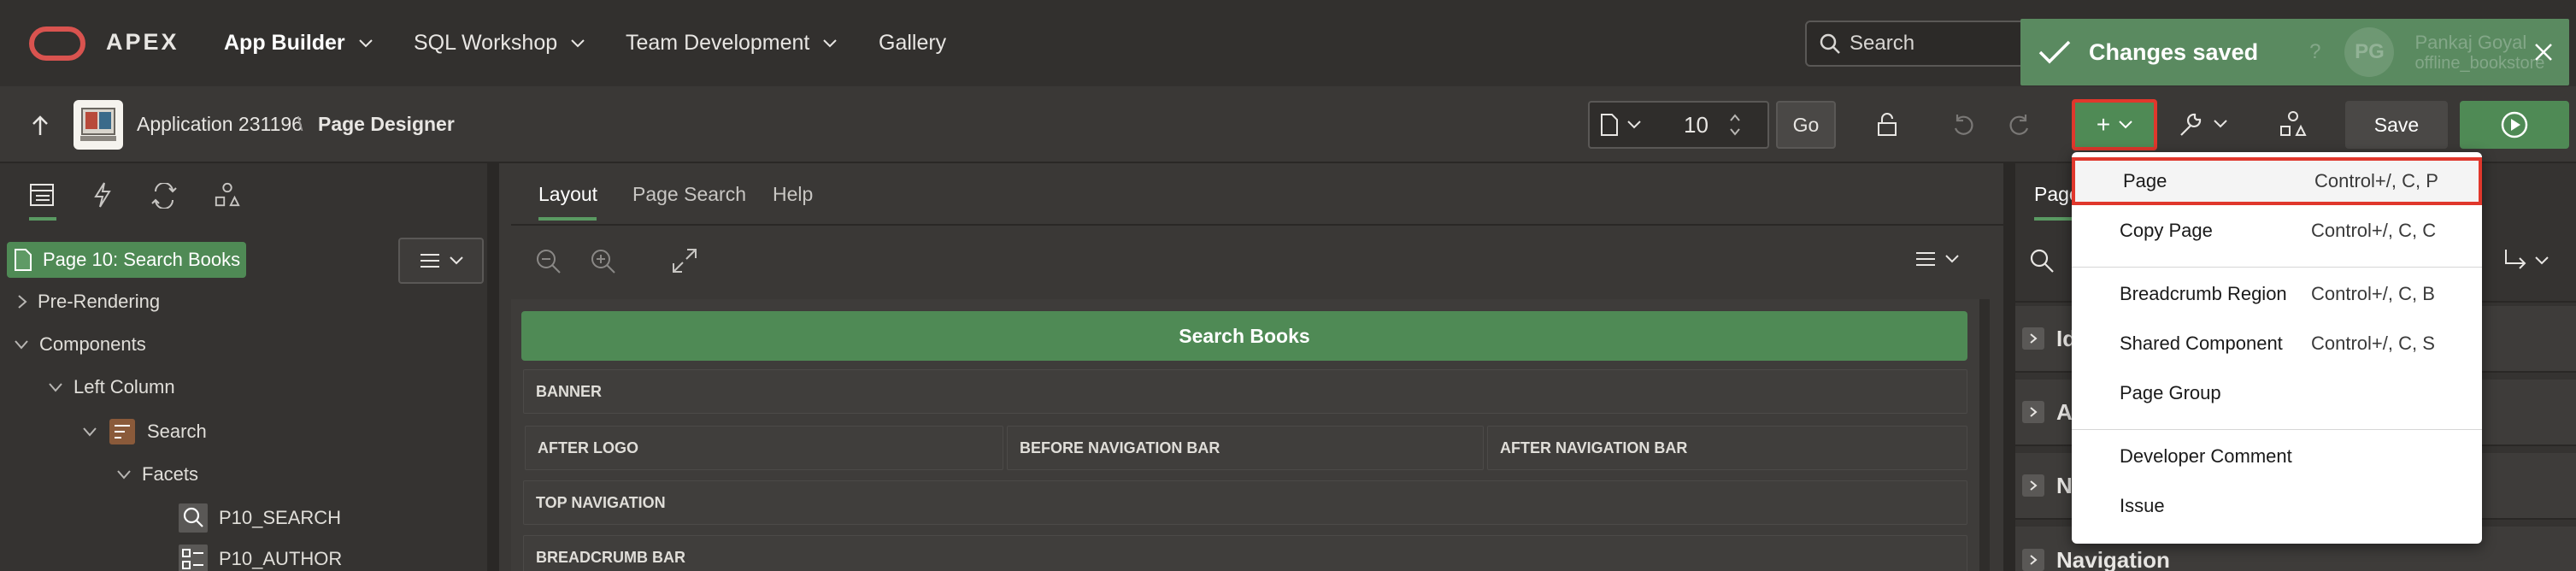 This screenshot has width=2576, height=571. What do you see at coordinates (2374, 231) in the screenshot?
I see `menu-item-shortcut: Control+/, C, C` at bounding box center [2374, 231].